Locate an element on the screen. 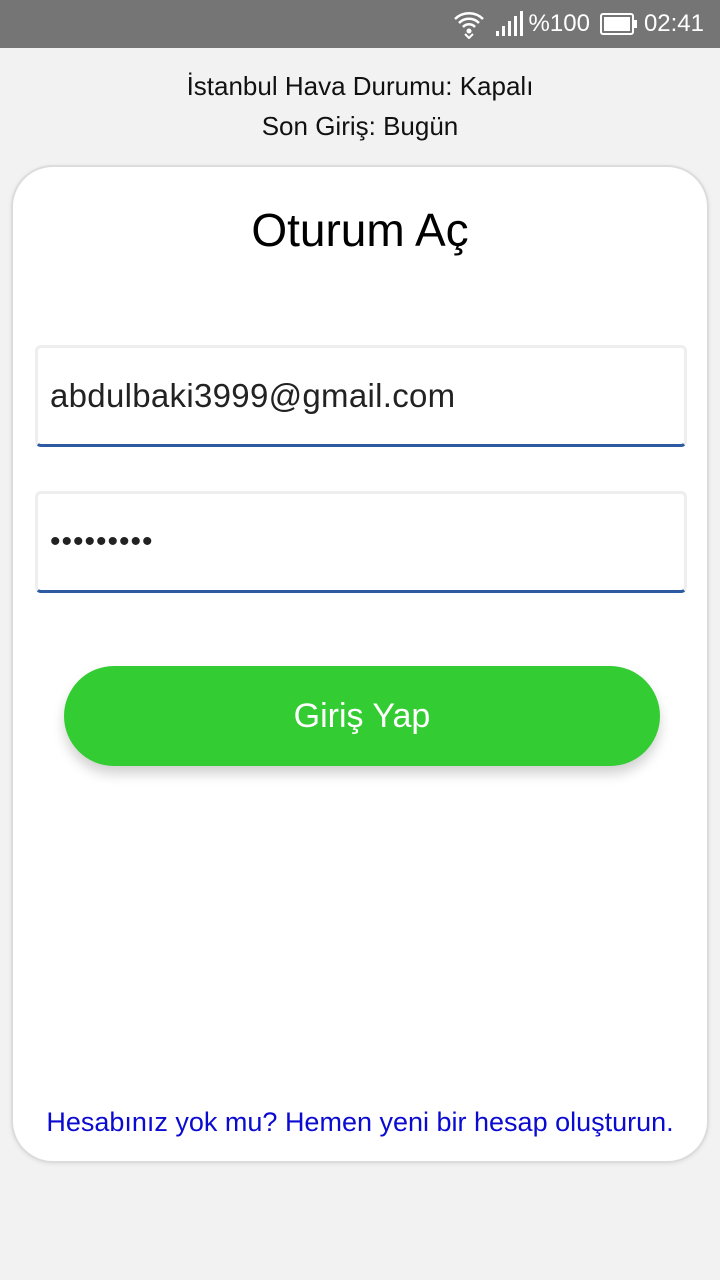 The height and width of the screenshot is (1280, 720). password-field is located at coordinates (361, 542).